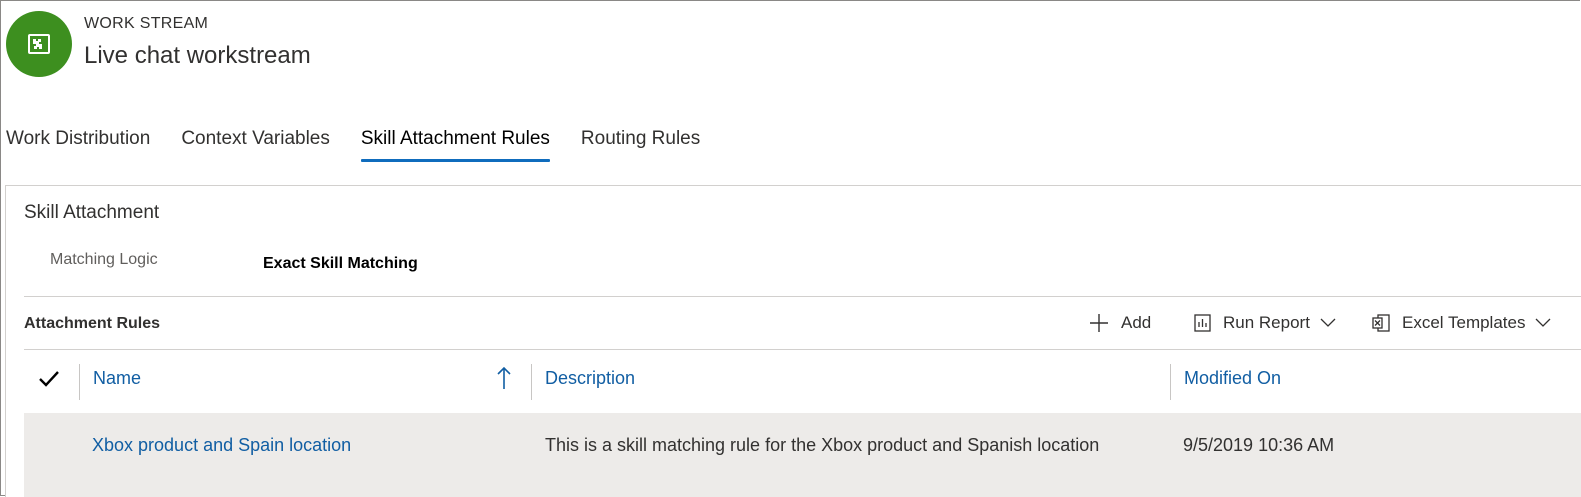 The height and width of the screenshot is (497, 1581). What do you see at coordinates (1381, 323) in the screenshot?
I see `excel-icon` at bounding box center [1381, 323].